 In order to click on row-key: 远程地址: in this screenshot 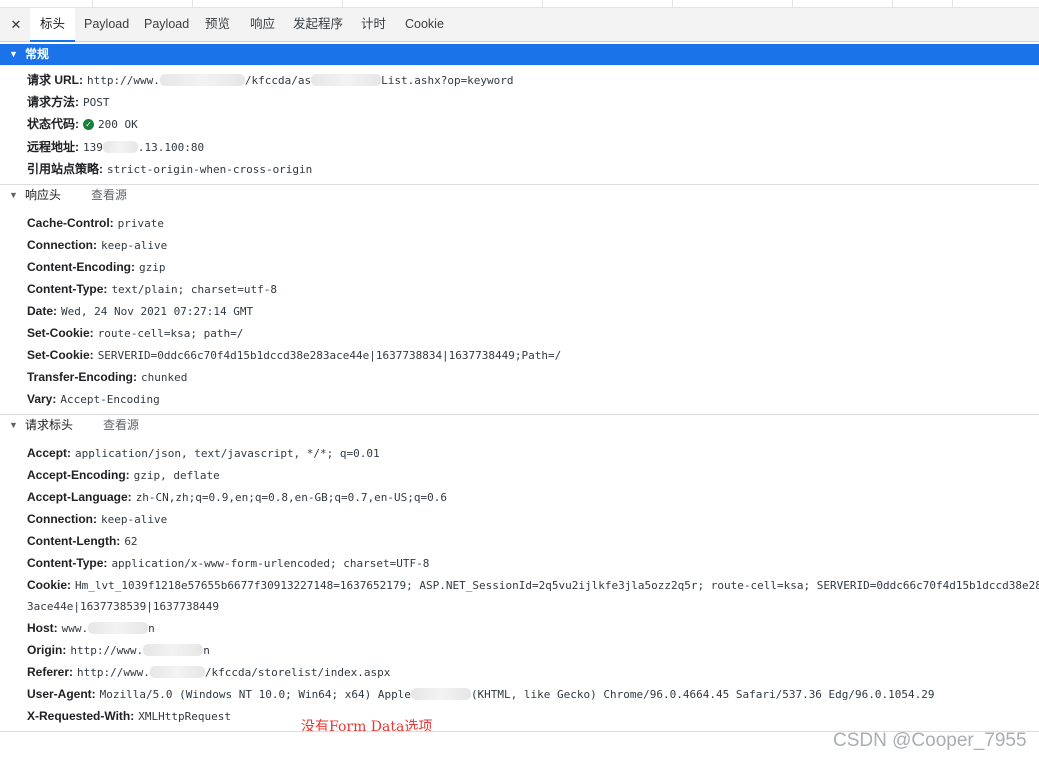, I will do `click(53, 147)`.